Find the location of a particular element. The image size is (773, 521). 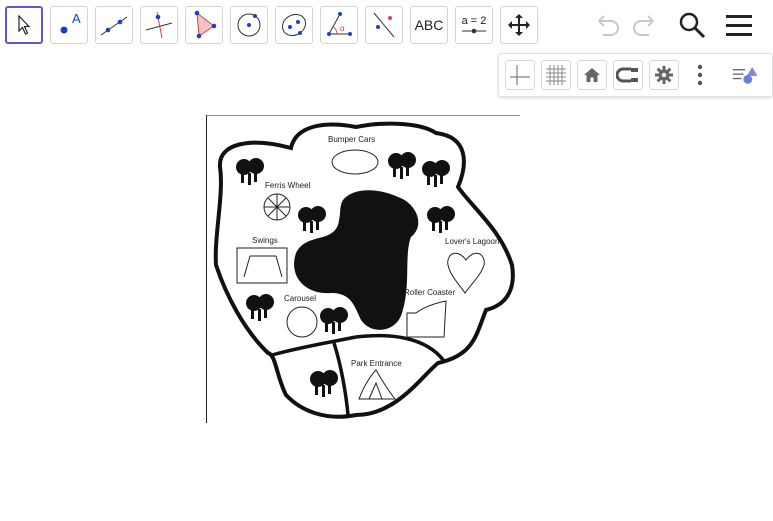

standard-view-button is located at coordinates (592, 75).